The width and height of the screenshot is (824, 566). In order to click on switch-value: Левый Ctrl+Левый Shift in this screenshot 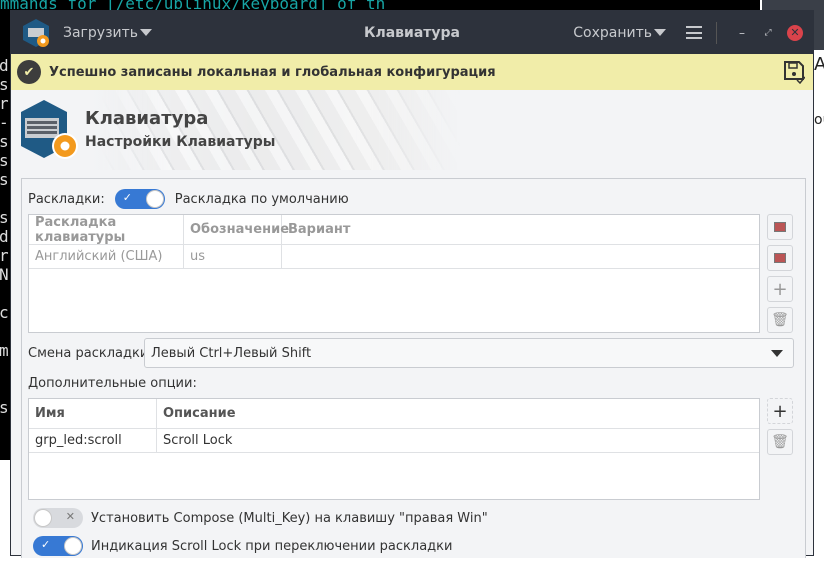, I will do `click(231, 353)`.